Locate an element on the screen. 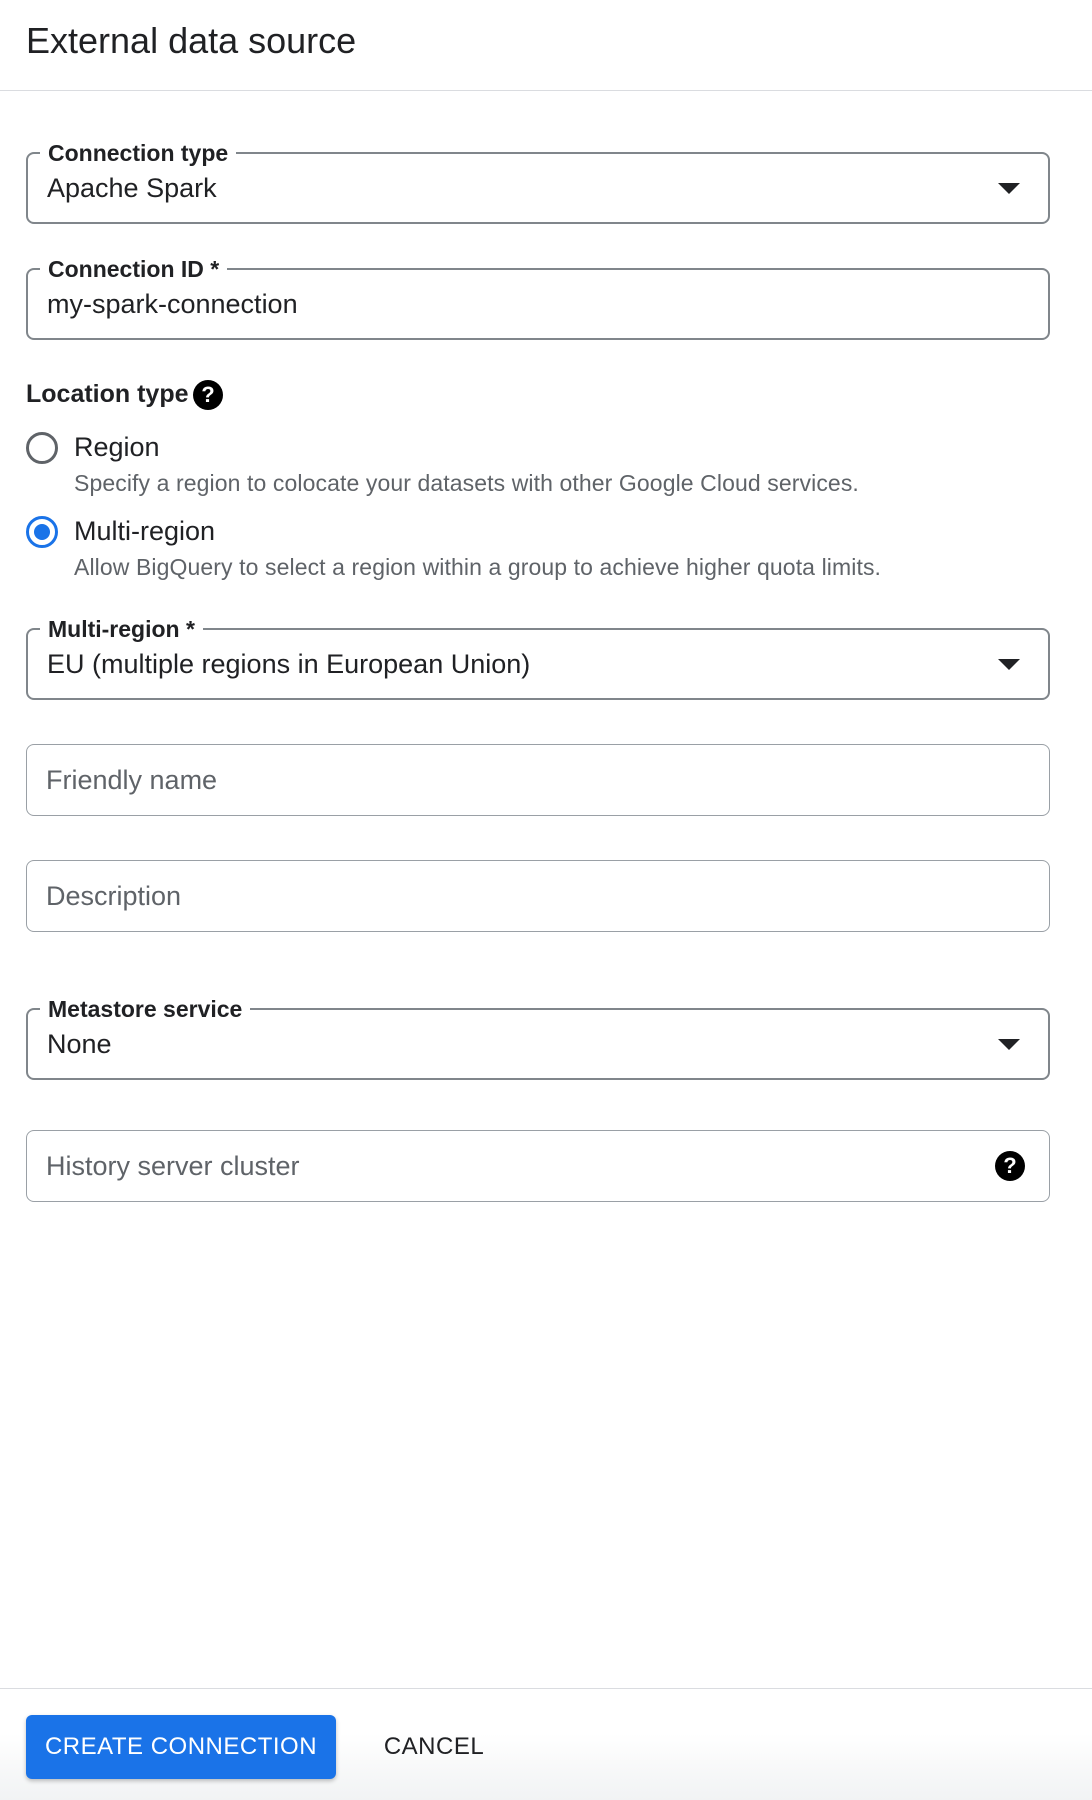 The image size is (1092, 1800). page-title: External data source is located at coordinates (191, 40).